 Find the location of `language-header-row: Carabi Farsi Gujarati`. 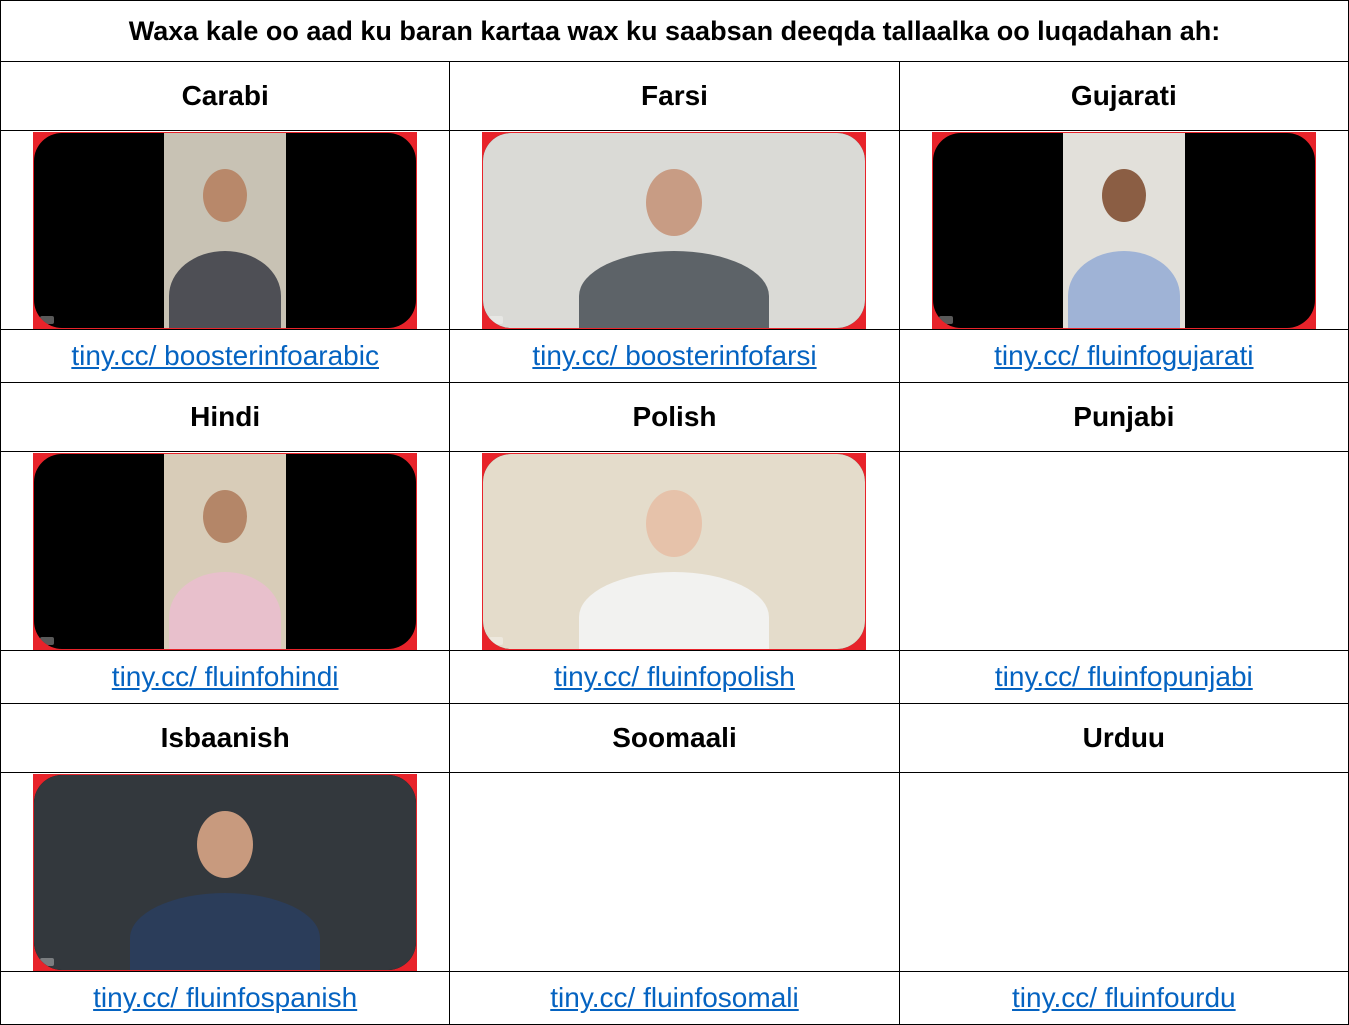

language-header-row: Carabi Farsi Gujarati is located at coordinates (674, 96).